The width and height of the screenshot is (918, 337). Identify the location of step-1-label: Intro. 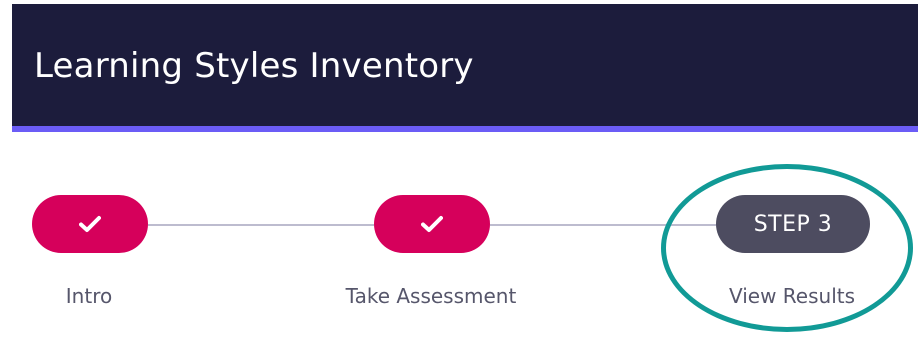
(89, 296).